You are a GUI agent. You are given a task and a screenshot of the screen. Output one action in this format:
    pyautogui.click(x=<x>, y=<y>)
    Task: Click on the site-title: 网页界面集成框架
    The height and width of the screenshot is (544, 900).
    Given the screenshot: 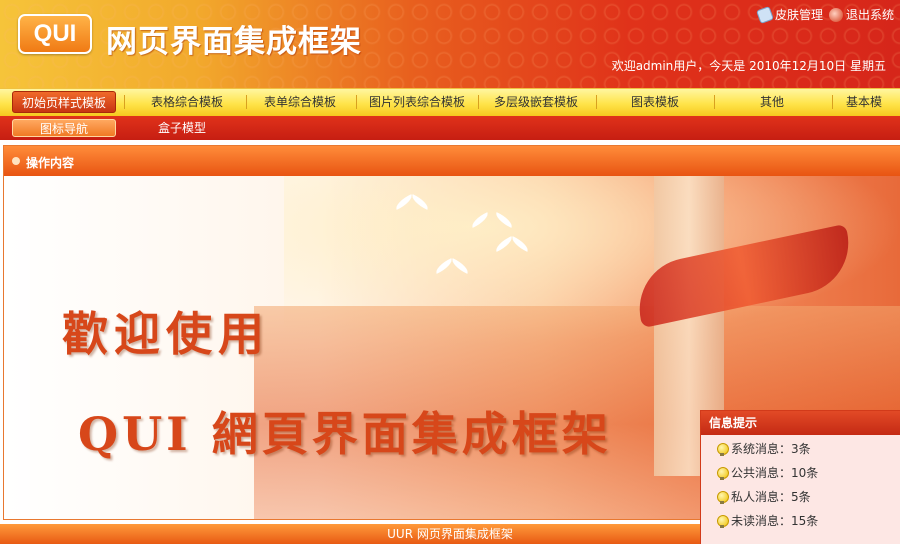 What is the action you would take?
    pyautogui.click(x=234, y=42)
    